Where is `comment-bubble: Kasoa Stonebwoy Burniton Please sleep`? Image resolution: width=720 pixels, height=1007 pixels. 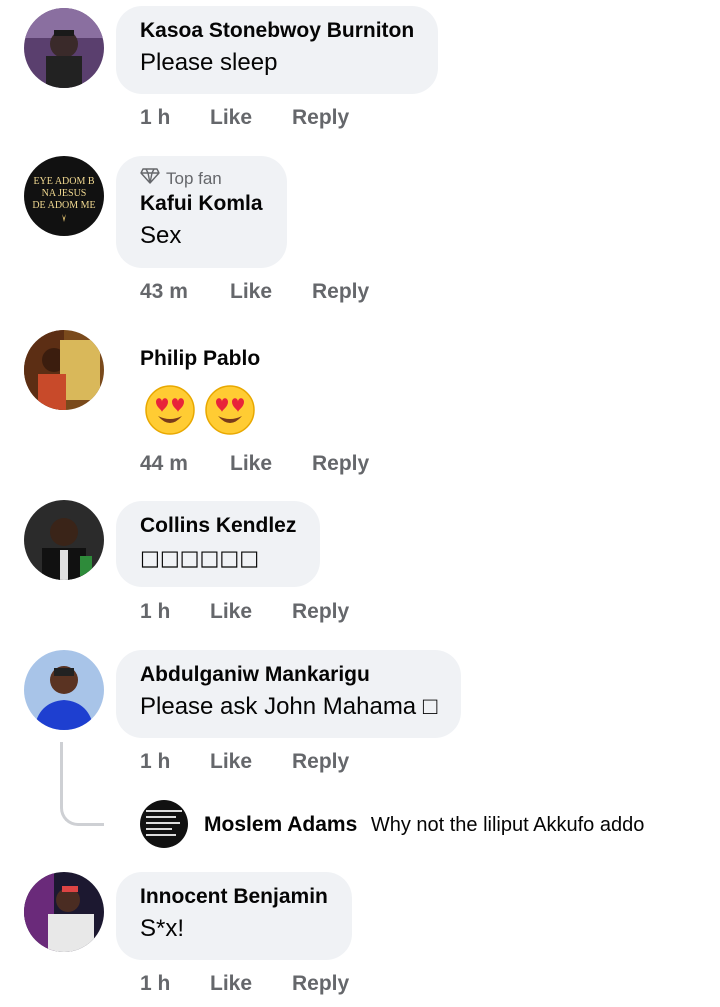
comment-bubble: Kasoa Stonebwoy Burniton Please sleep is located at coordinates (277, 50).